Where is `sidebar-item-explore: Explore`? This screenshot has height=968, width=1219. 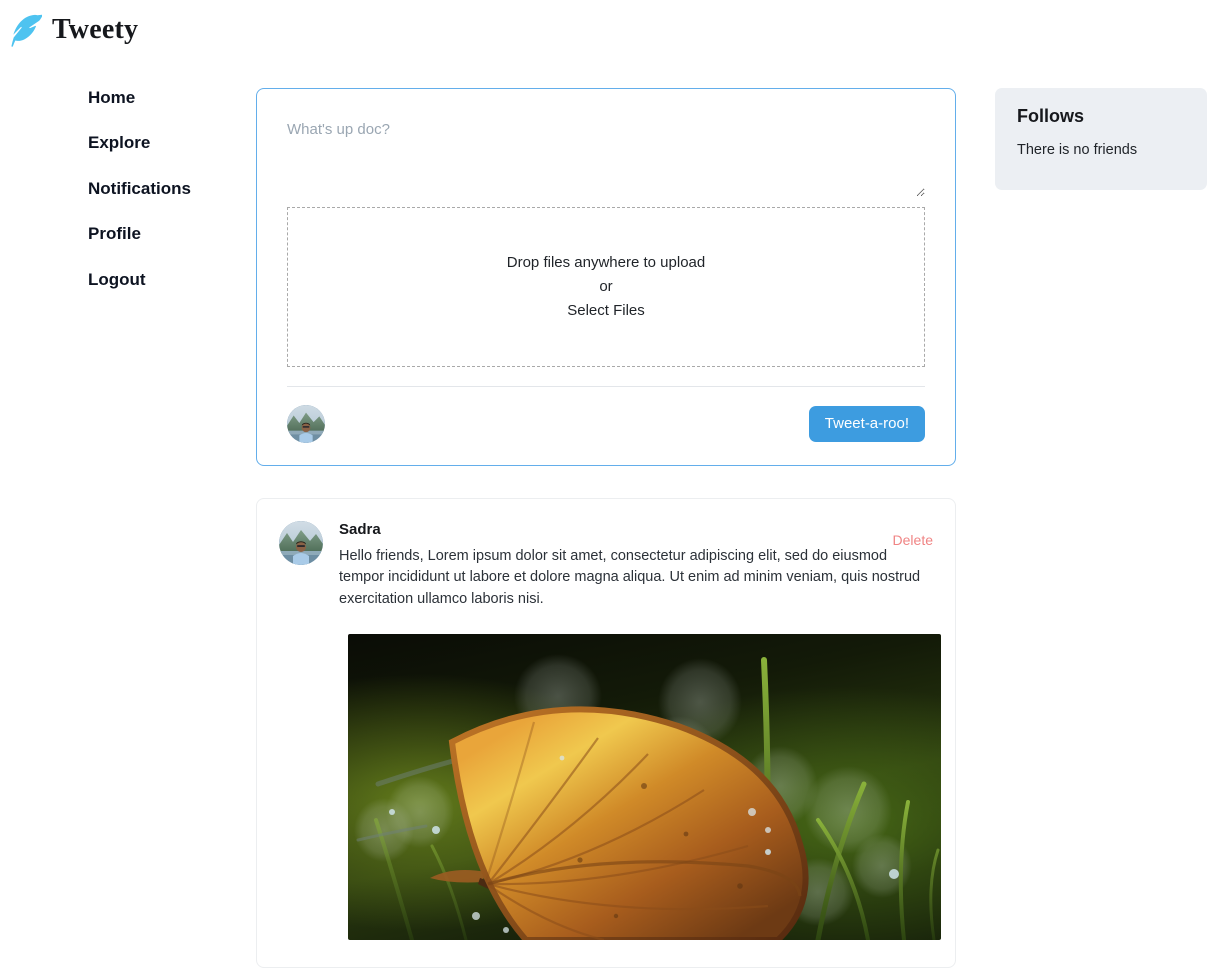 sidebar-item-explore: Explore is located at coordinates (163, 143).